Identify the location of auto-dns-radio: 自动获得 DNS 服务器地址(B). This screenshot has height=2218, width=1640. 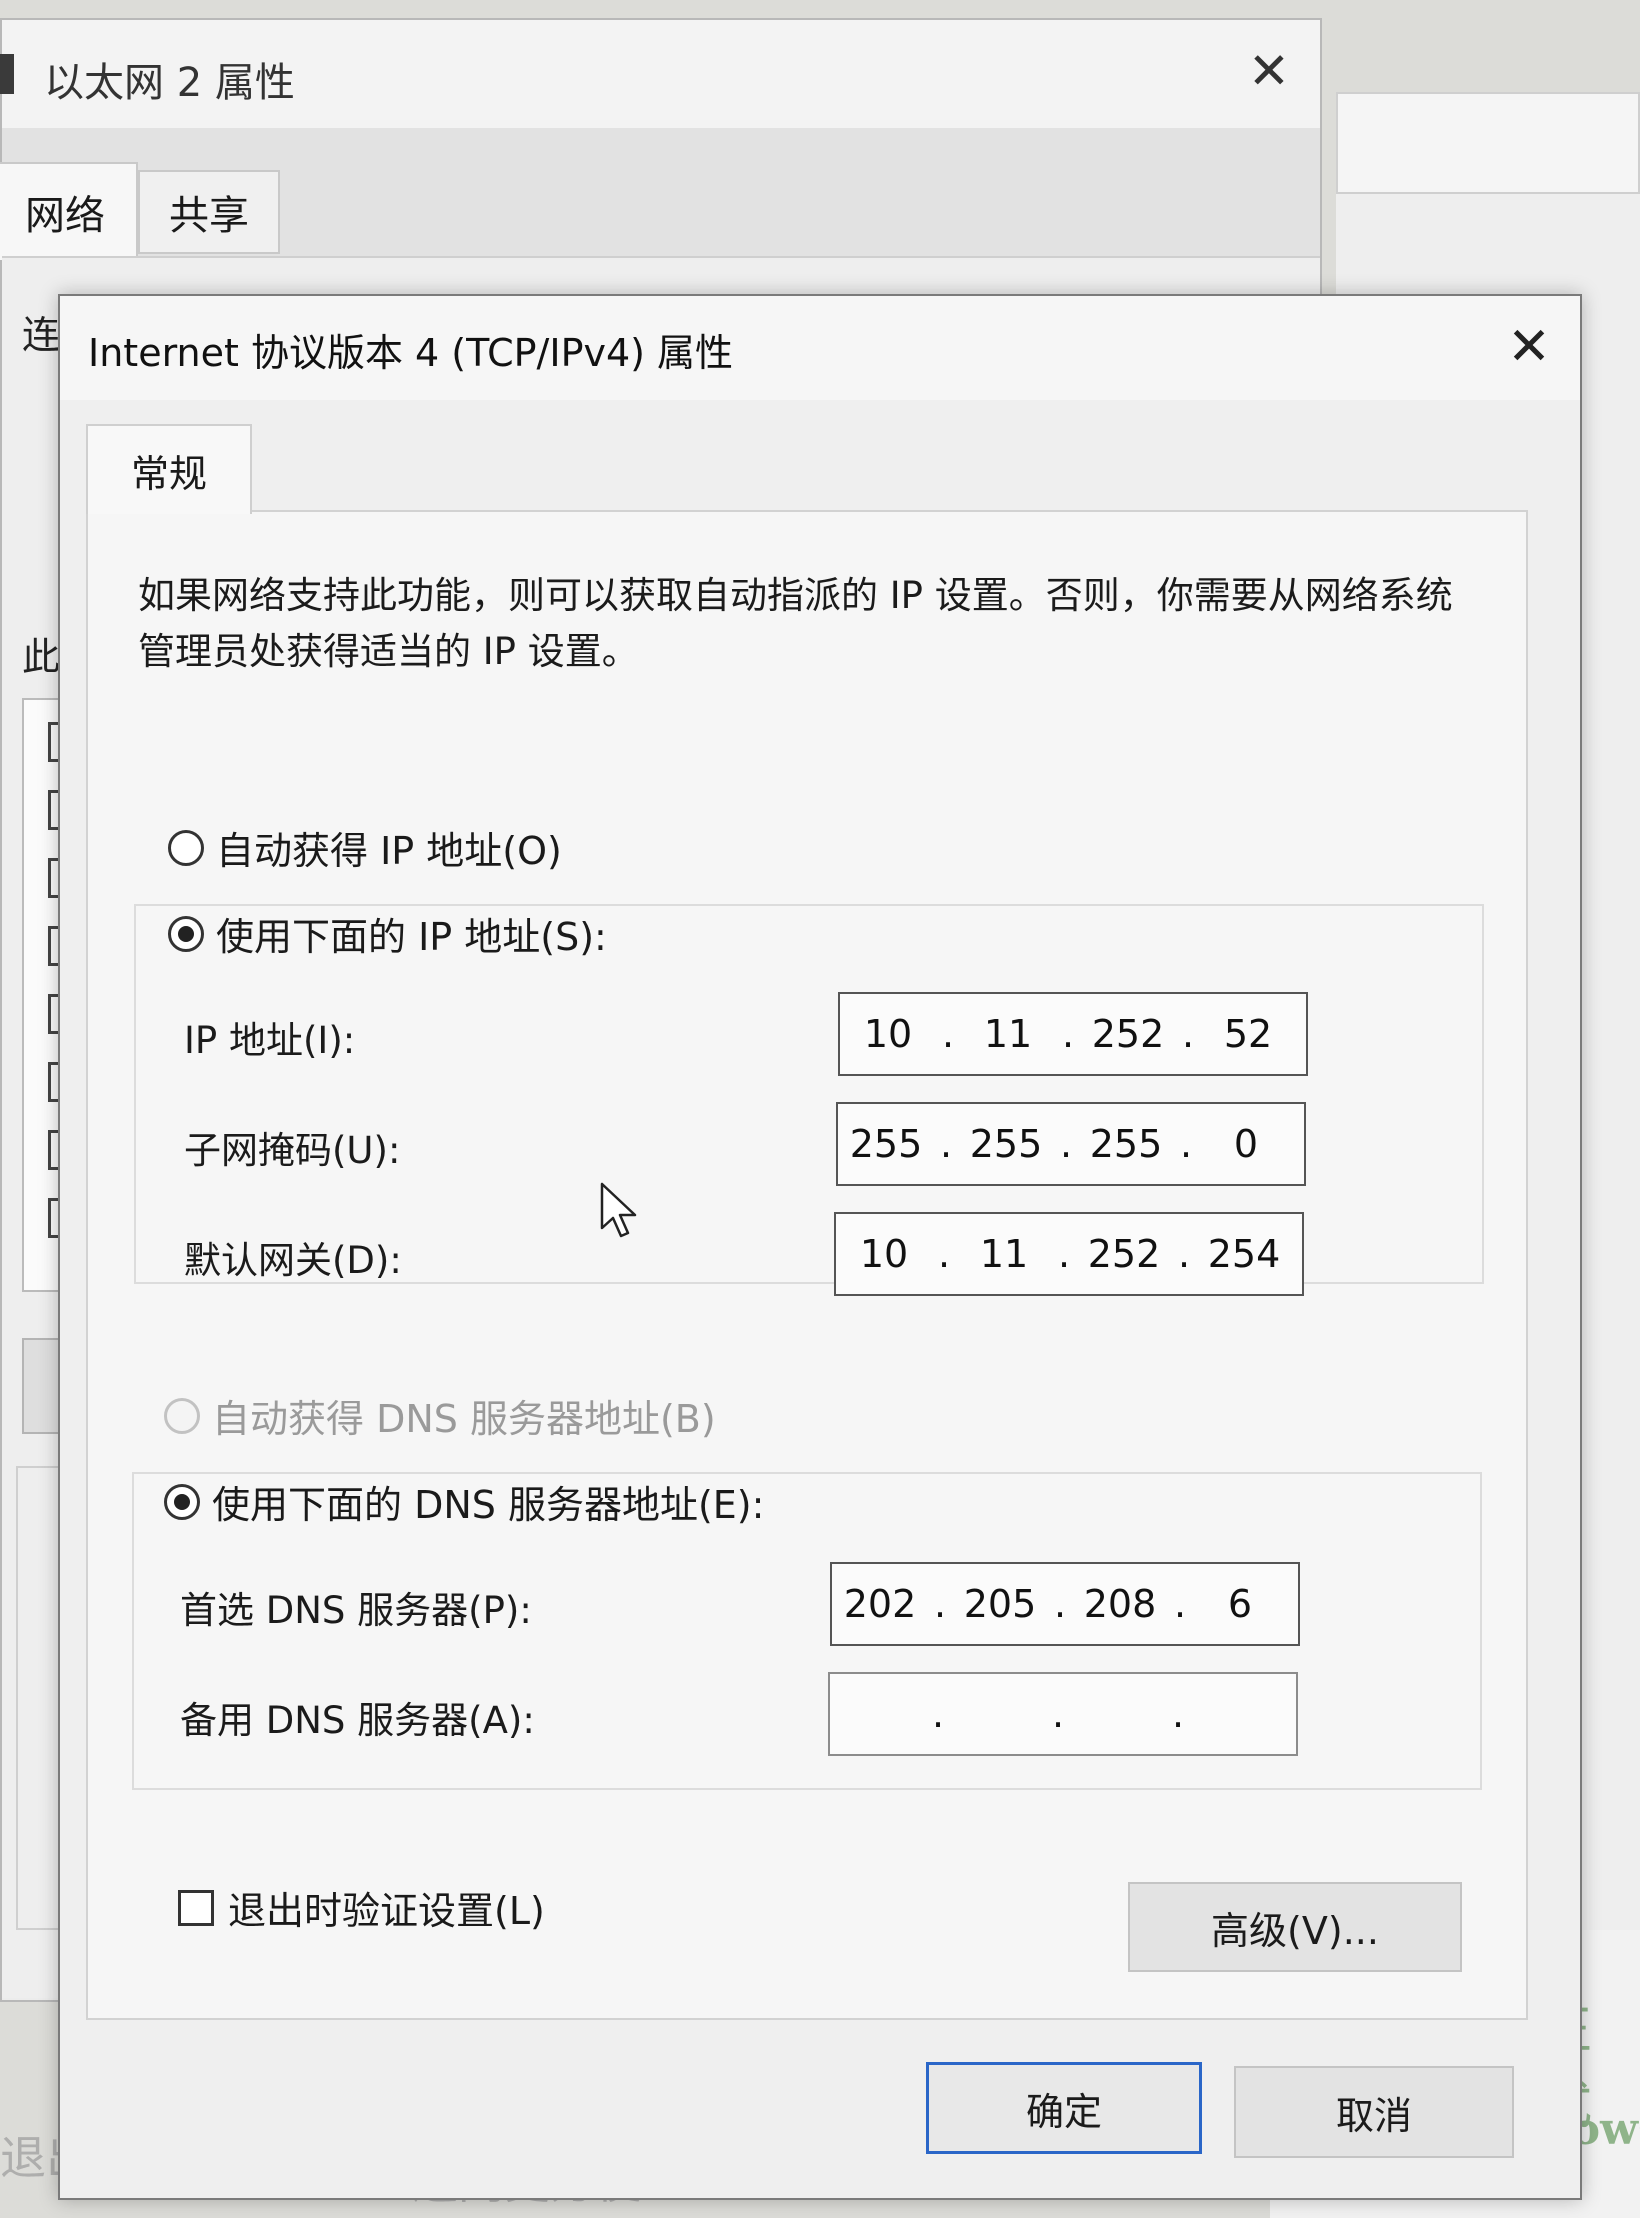
(440, 1415).